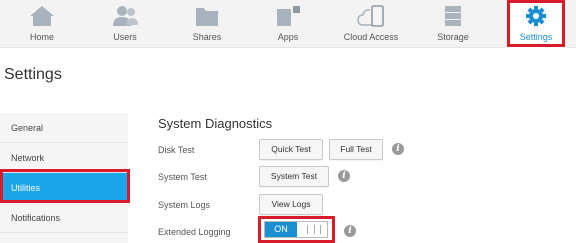  What do you see at coordinates (453, 37) in the screenshot?
I see `nav-item-label: Storage` at bounding box center [453, 37].